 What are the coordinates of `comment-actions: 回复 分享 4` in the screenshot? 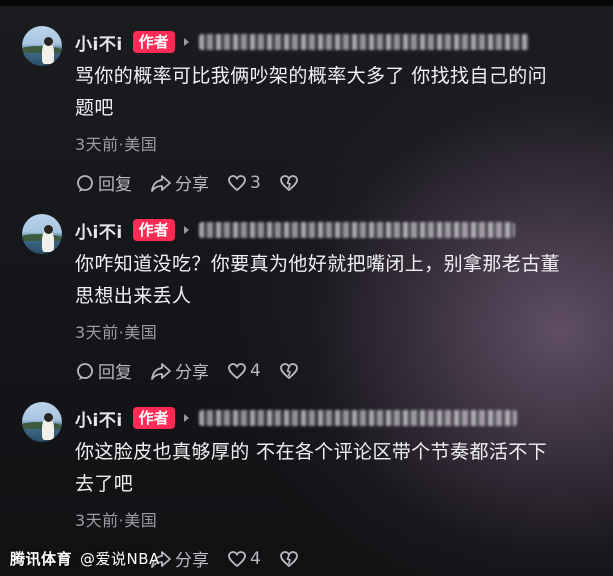 It's located at (197, 370).